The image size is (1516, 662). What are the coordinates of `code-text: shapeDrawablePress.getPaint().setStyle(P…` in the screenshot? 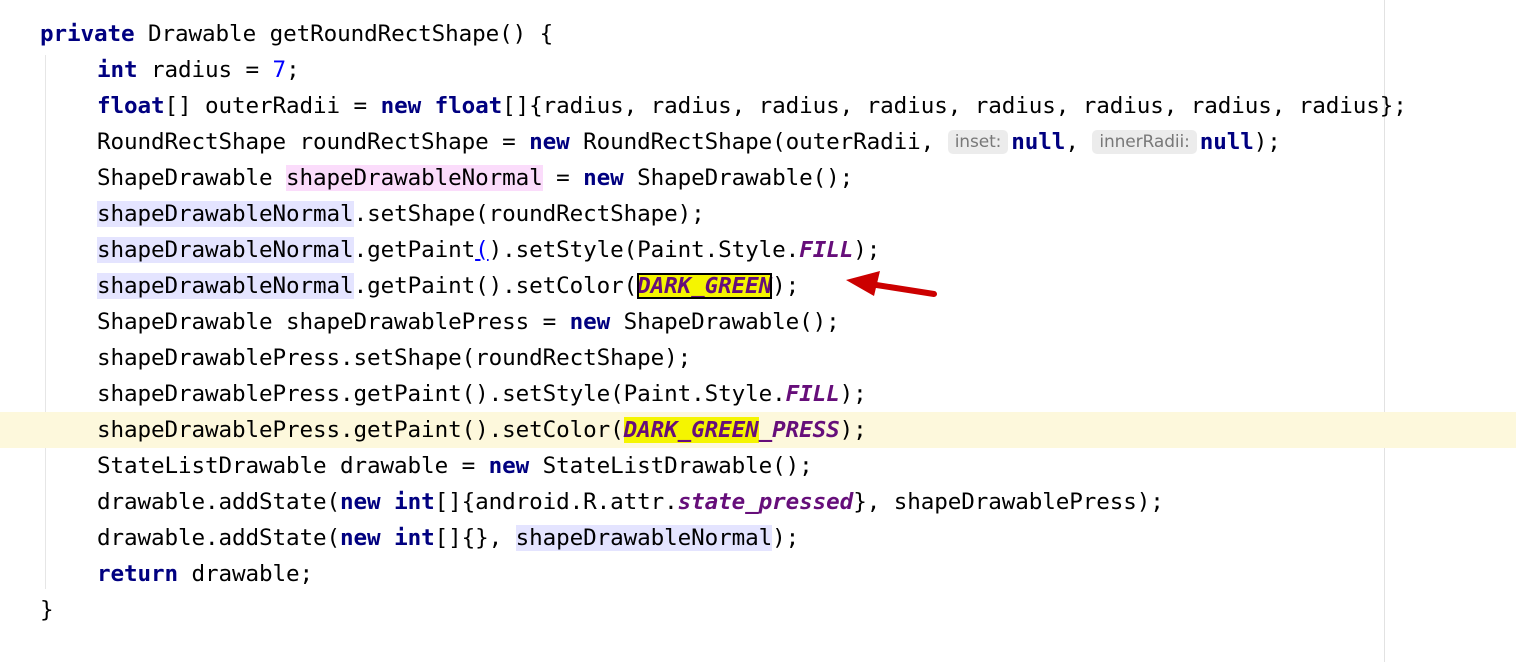 It's located at (441, 394).